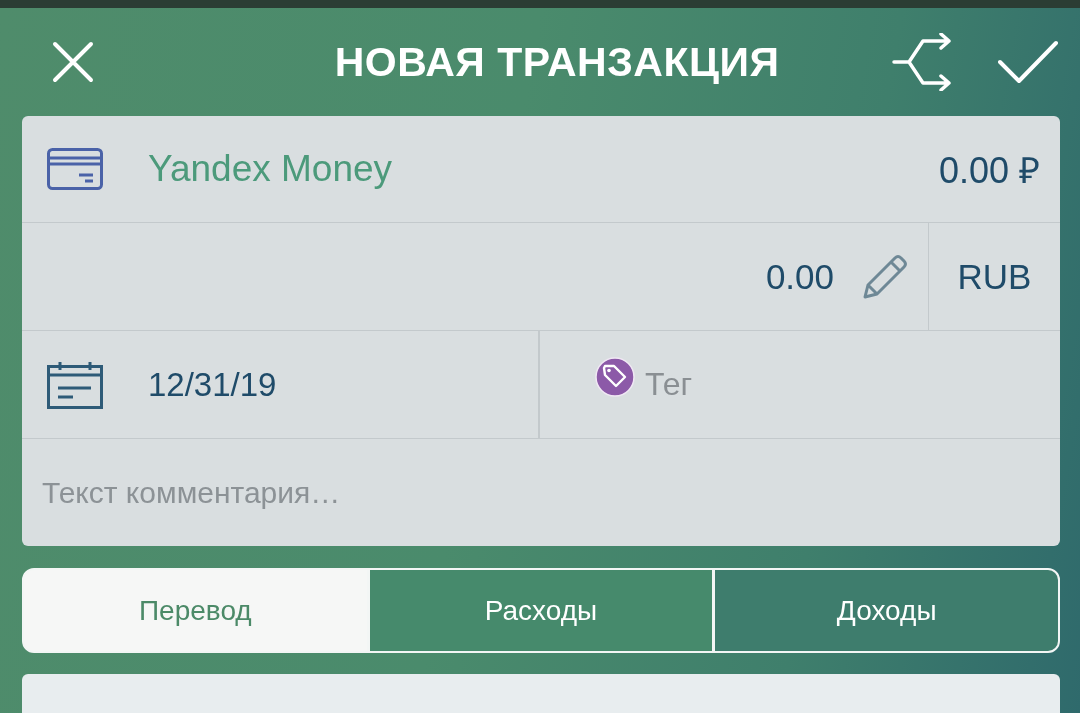  What do you see at coordinates (73, 62) in the screenshot?
I see `close-icon` at bounding box center [73, 62].